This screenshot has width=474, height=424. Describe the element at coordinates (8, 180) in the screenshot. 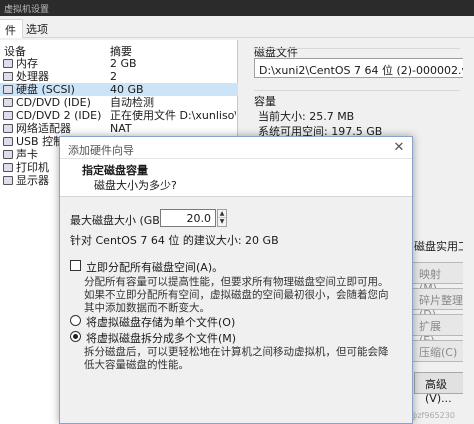

I see `display-icon` at that location.